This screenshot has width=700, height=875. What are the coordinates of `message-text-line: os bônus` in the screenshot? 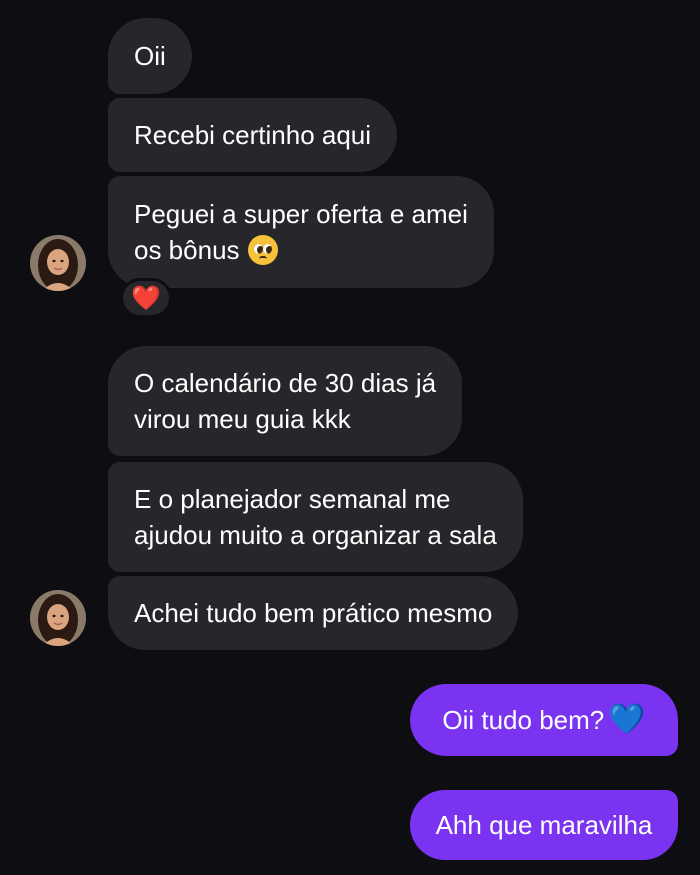 It's located at (187, 250).